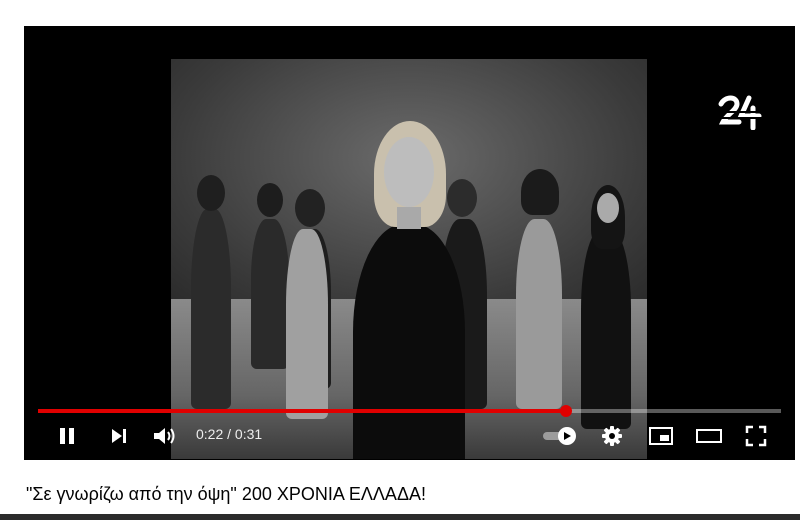  I want to click on gear-icon, so click(612, 436).